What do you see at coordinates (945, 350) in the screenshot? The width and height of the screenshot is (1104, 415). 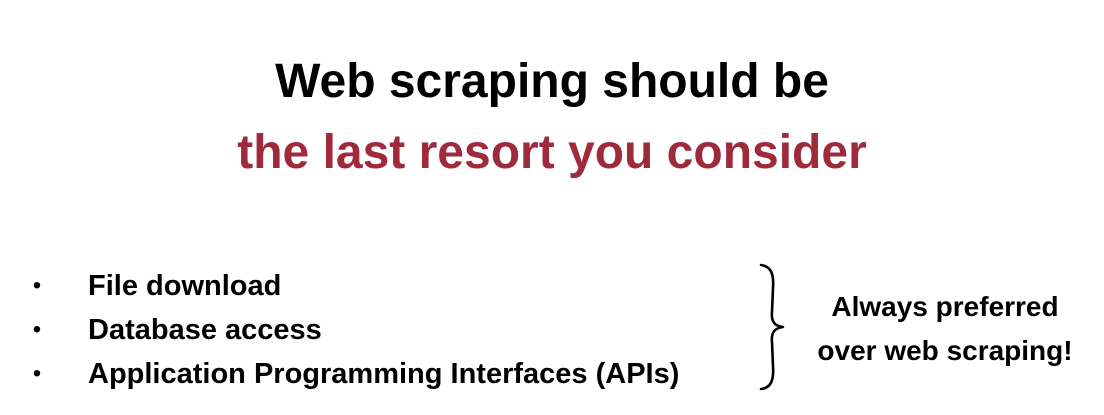 I see `note-line-2: over web scraping!` at bounding box center [945, 350].